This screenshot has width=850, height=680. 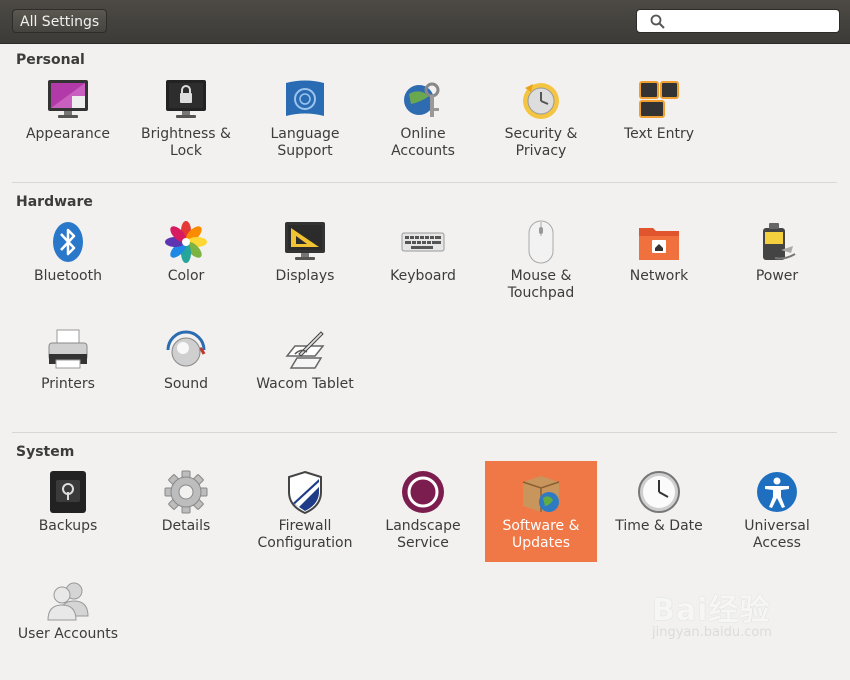 I want to click on item-label: Language Support, so click(x=305, y=142).